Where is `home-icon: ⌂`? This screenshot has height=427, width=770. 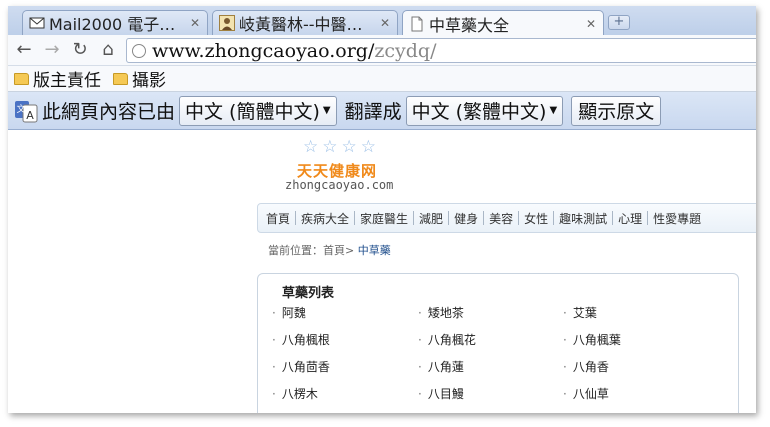
home-icon: ⌂ is located at coordinates (108, 50).